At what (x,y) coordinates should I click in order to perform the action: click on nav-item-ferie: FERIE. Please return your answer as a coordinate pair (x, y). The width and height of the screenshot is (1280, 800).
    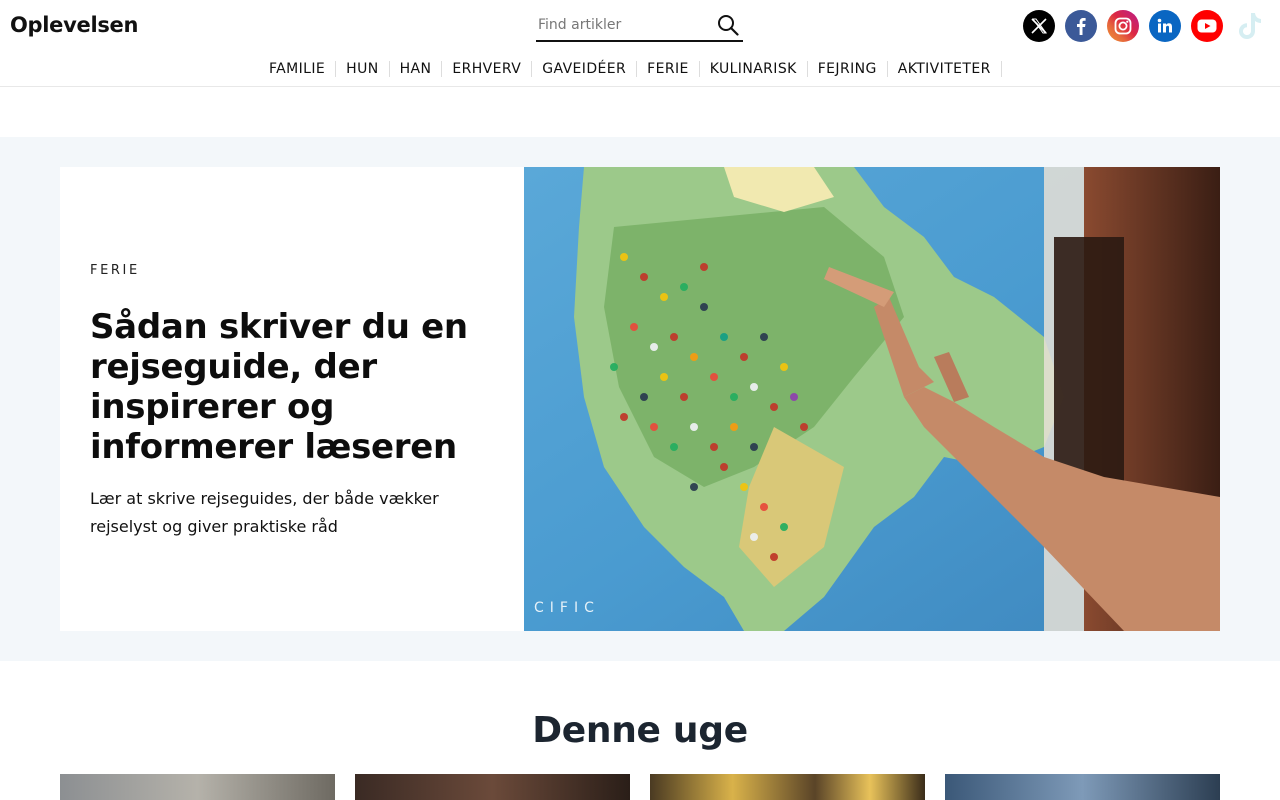
    Looking at the image, I should click on (668, 69).